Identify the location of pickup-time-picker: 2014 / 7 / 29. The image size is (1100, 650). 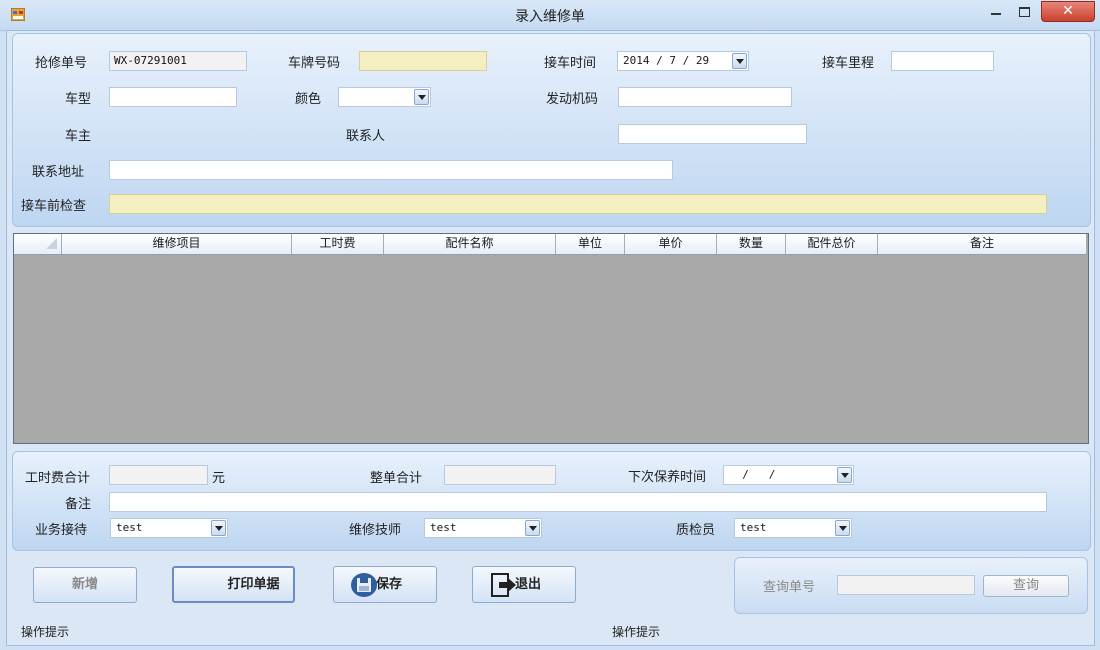
(683, 61).